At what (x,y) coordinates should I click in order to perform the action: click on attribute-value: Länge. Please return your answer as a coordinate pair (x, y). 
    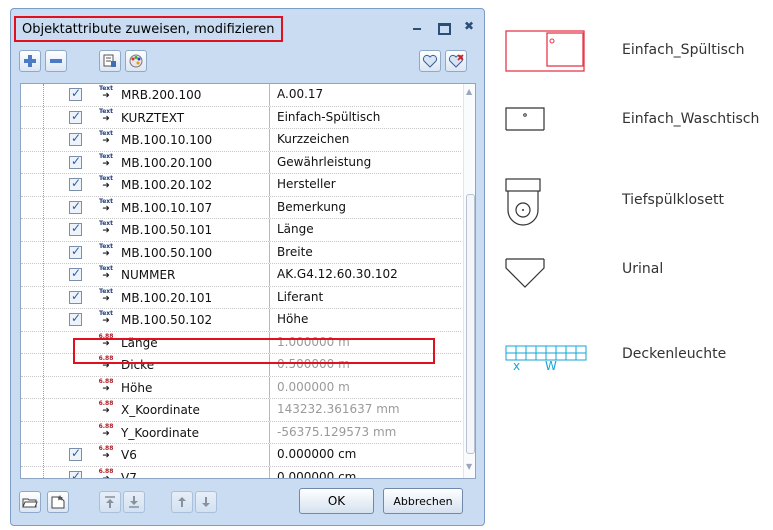
    Looking at the image, I should click on (295, 229).